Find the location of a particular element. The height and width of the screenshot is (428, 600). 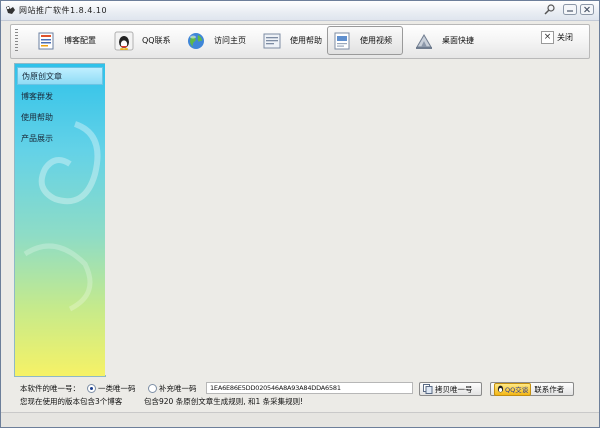

video-doc-icon is located at coordinates (342, 40).